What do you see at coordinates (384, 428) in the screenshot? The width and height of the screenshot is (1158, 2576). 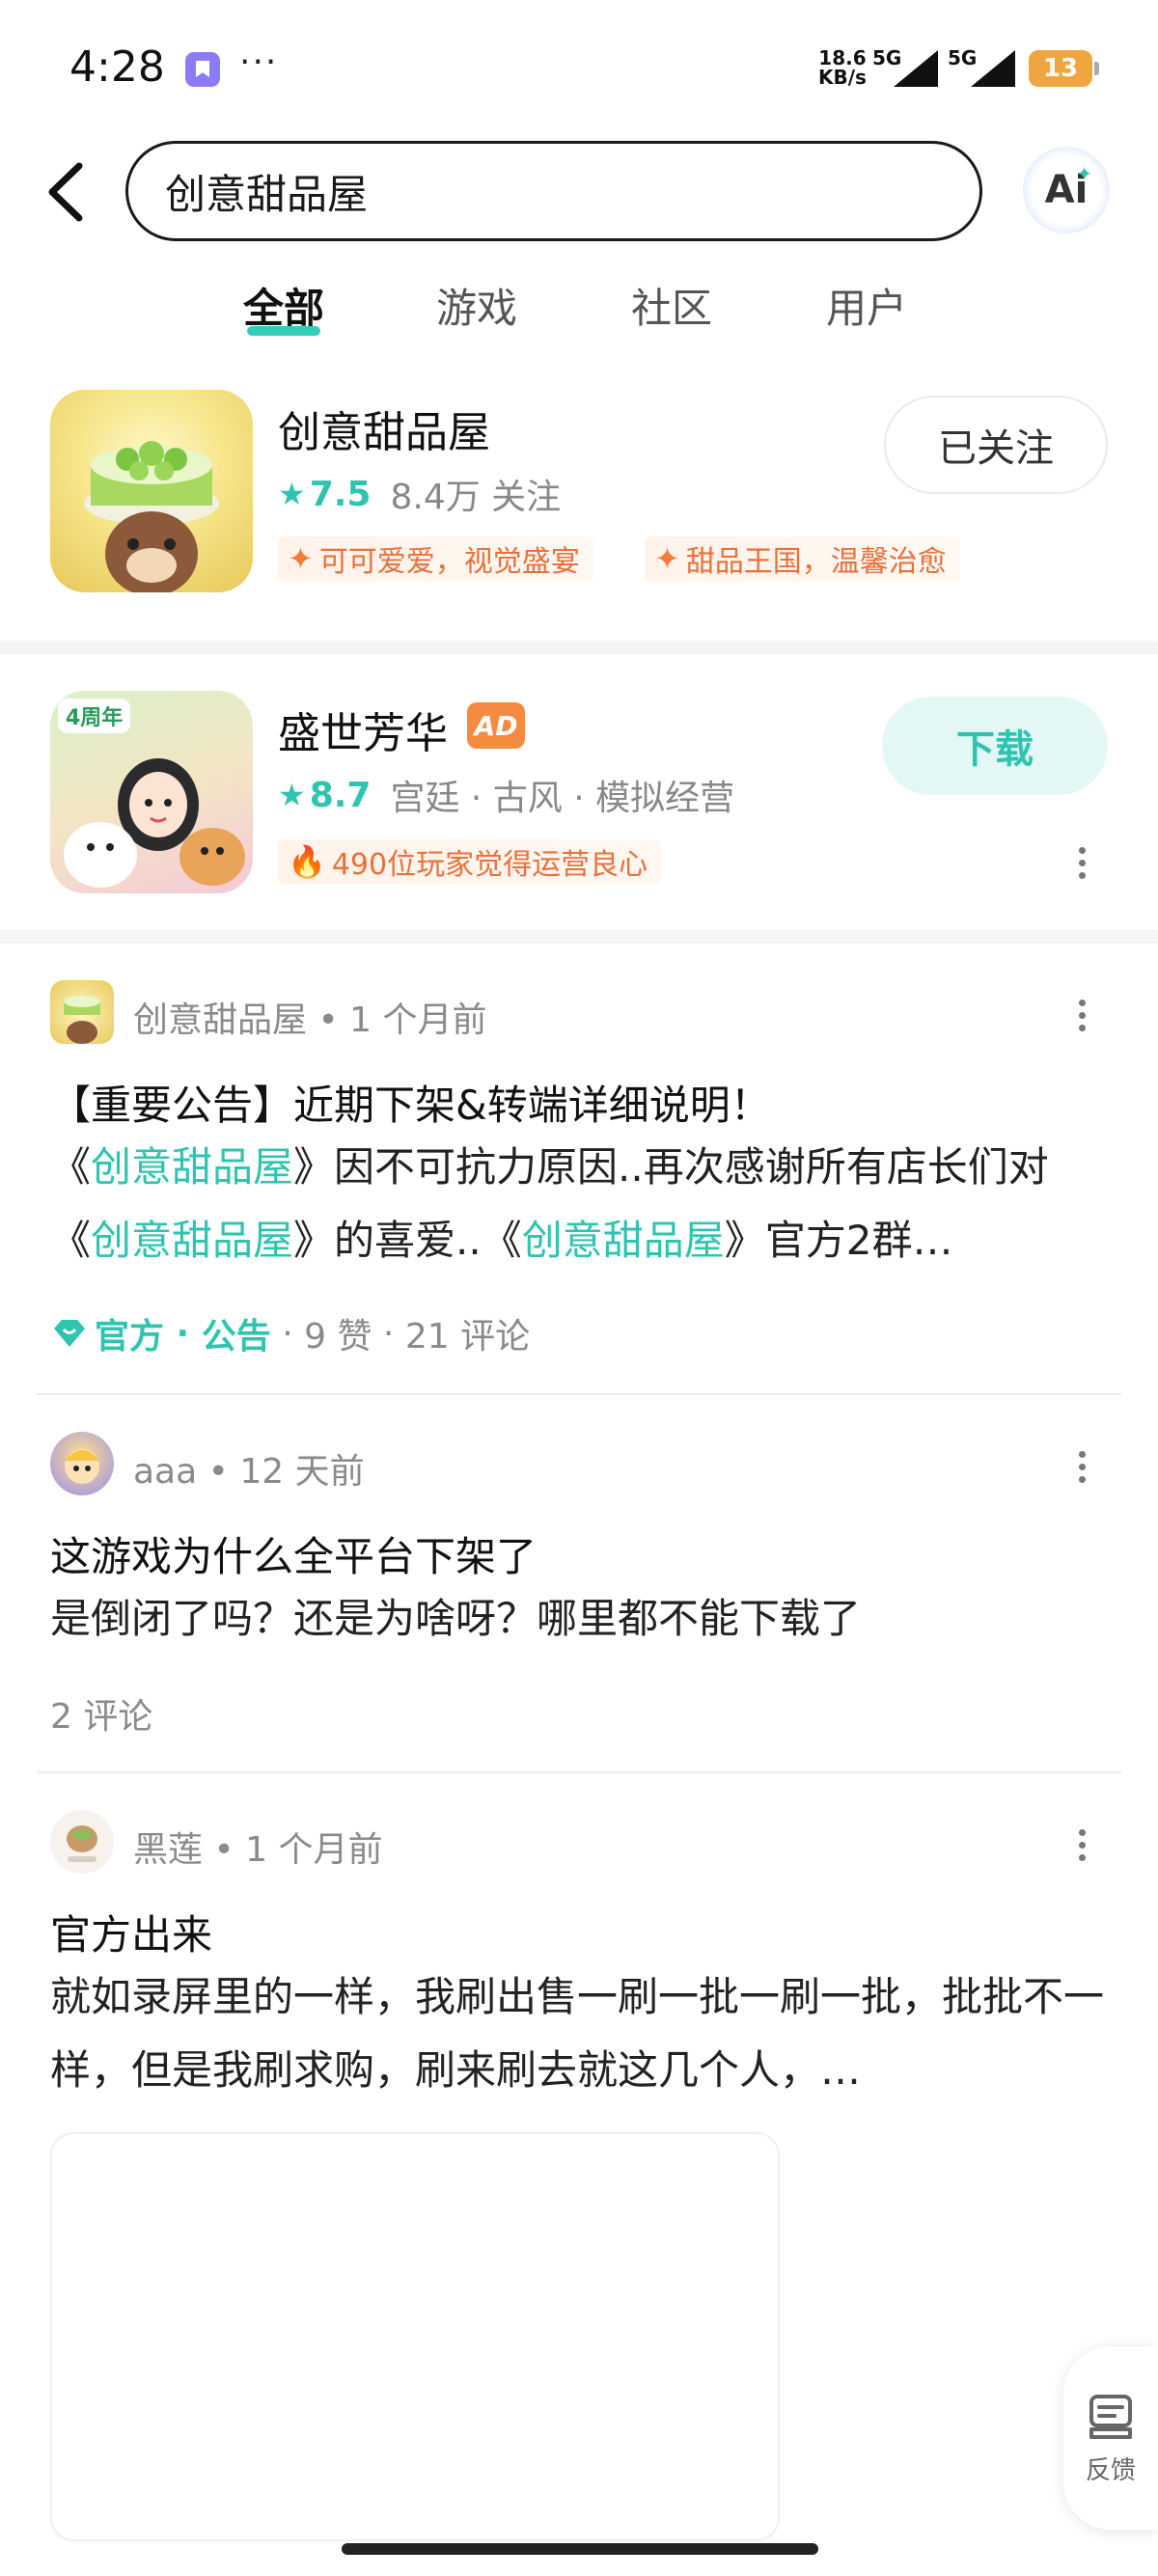 I see `app-title: 创意甜品屋` at bounding box center [384, 428].